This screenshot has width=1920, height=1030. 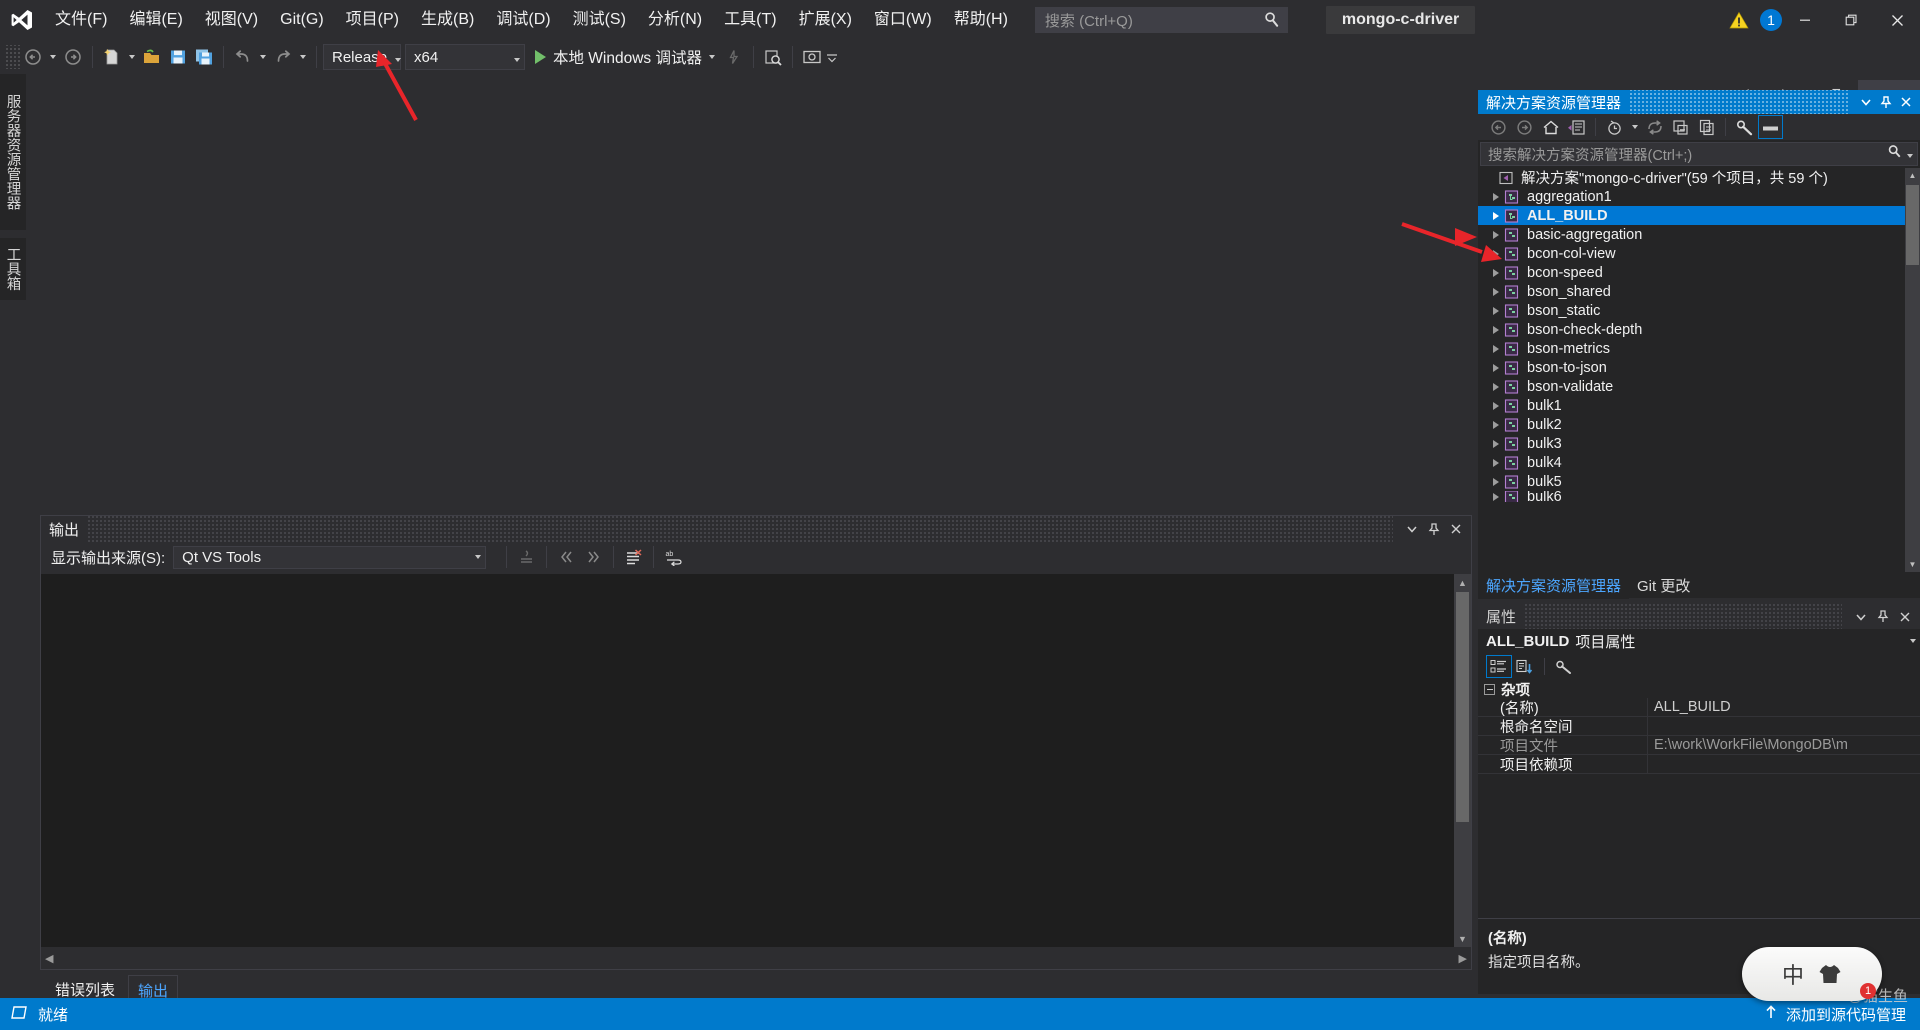 What do you see at coordinates (1434, 529) in the screenshot?
I see `output-panel-pin-icon` at bounding box center [1434, 529].